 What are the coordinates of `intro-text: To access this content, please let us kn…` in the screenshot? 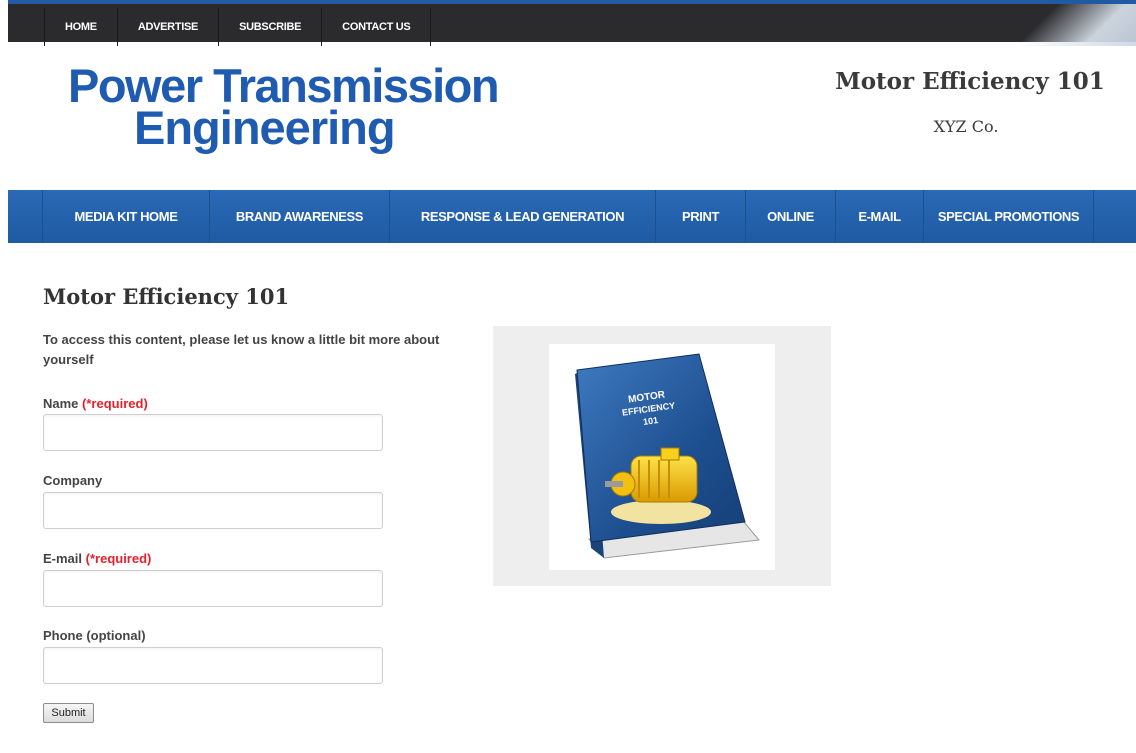 It's located at (241, 349).